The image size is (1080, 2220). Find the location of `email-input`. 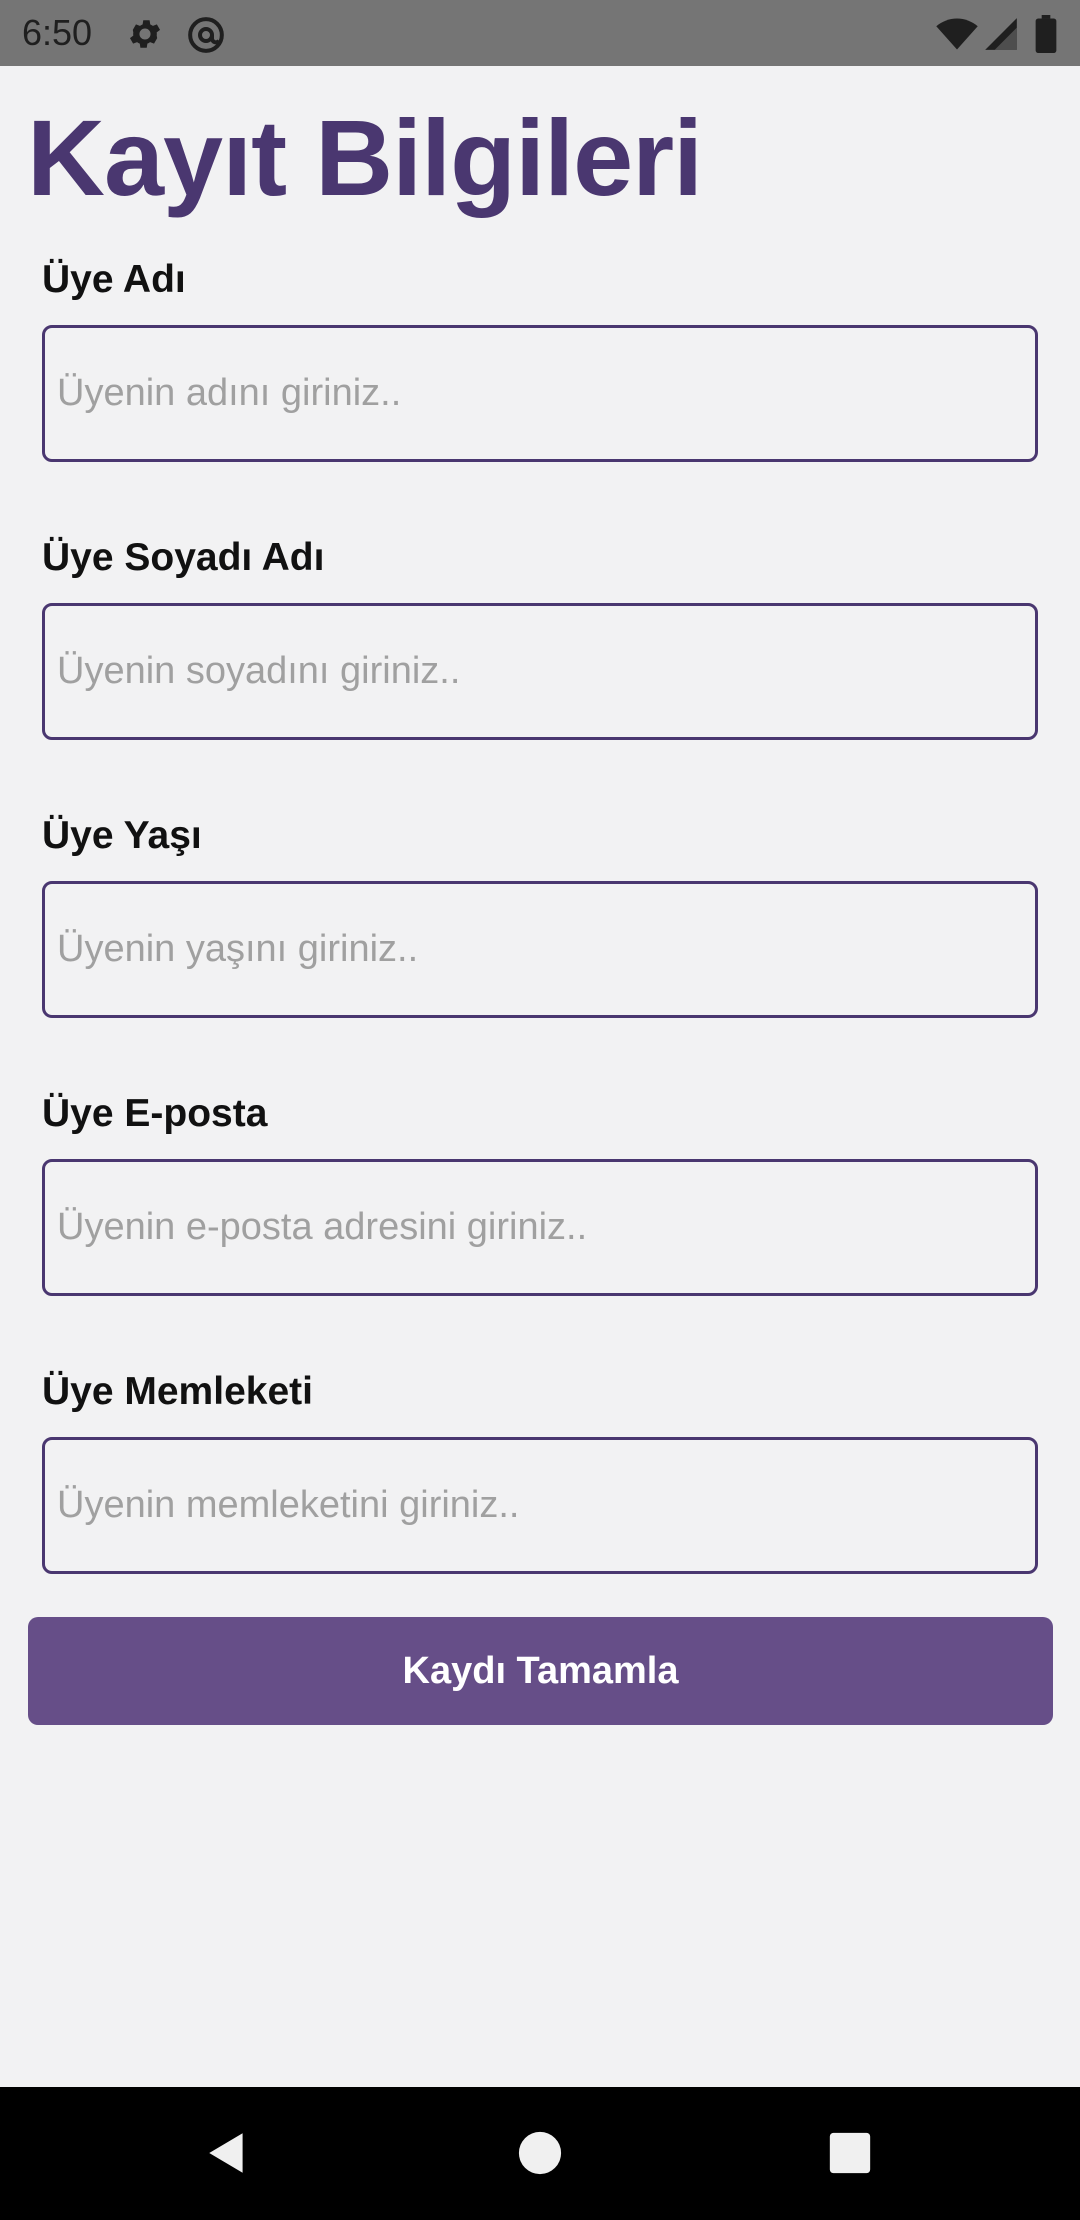

email-input is located at coordinates (540, 1227).